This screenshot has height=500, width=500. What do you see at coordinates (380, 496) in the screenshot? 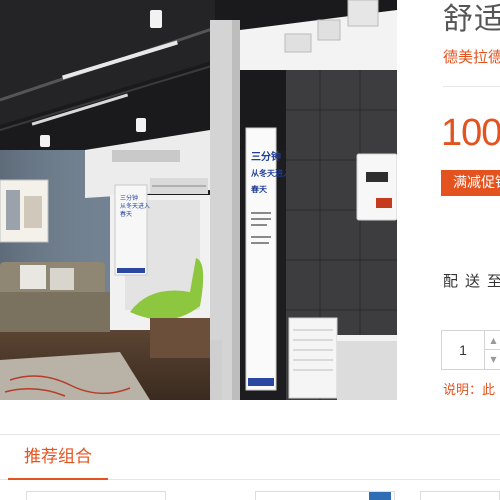
I see `combo-badge` at bounding box center [380, 496].